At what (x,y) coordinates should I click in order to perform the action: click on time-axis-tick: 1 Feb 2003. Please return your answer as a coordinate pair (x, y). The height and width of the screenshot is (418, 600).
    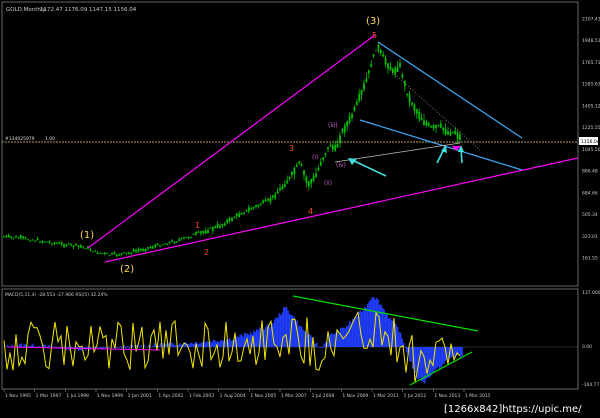
    Looking at the image, I should click on (201, 396).